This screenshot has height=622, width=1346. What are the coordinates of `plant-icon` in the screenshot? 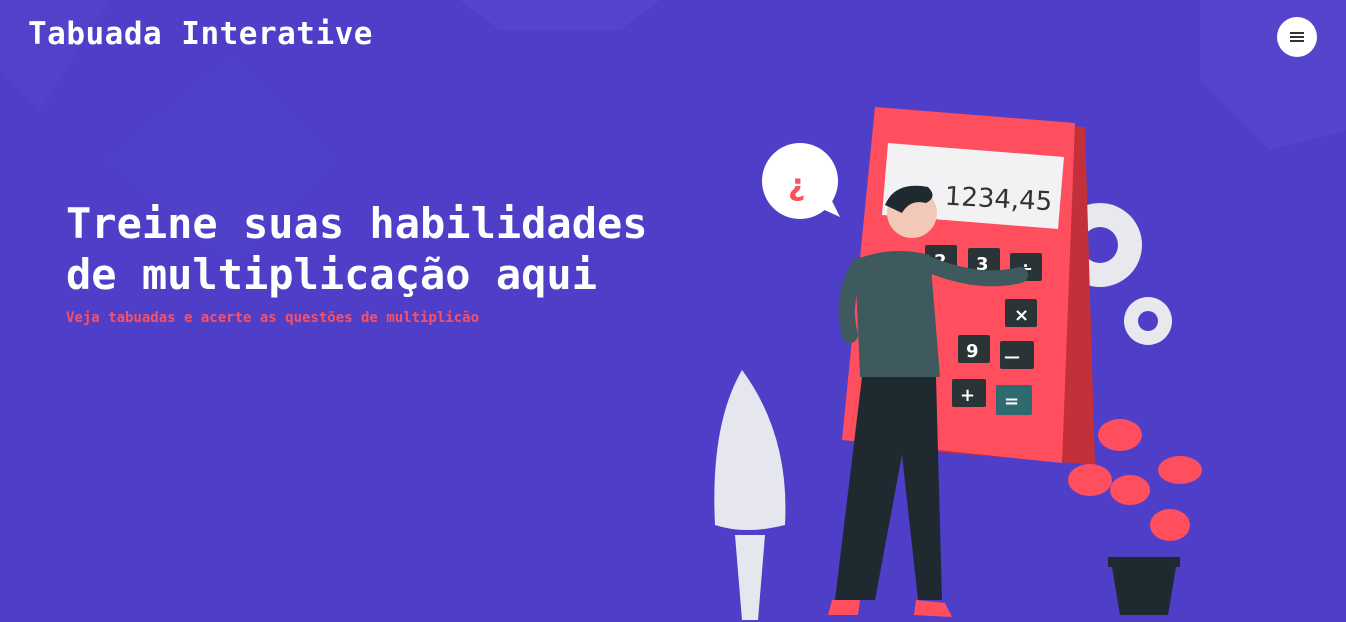 It's located at (750, 495).